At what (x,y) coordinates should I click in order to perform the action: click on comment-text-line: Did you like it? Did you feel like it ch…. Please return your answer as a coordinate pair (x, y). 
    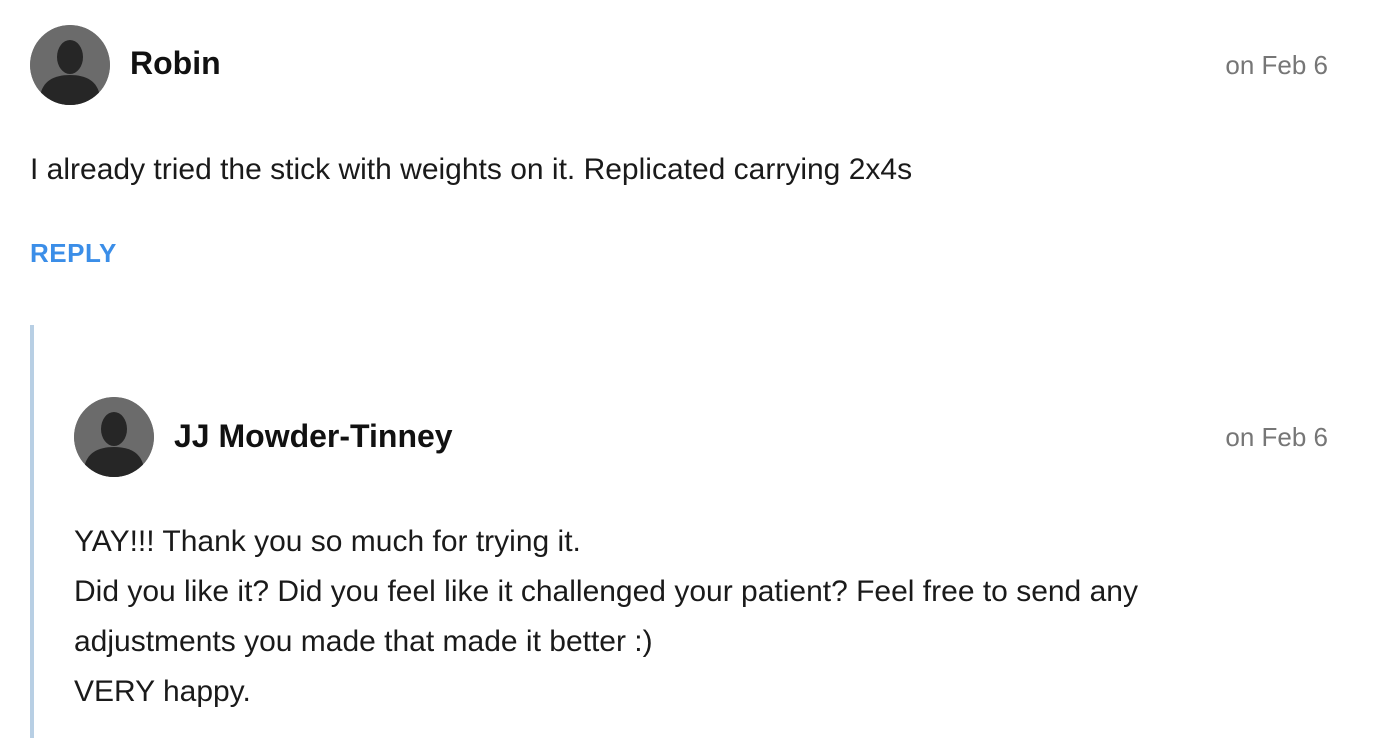
    Looking at the image, I should click on (606, 591).